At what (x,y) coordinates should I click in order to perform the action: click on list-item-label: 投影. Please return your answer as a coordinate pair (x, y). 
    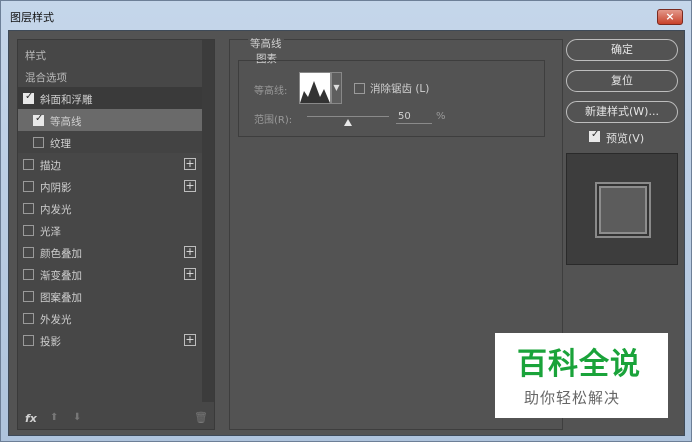
    Looking at the image, I should click on (50, 342).